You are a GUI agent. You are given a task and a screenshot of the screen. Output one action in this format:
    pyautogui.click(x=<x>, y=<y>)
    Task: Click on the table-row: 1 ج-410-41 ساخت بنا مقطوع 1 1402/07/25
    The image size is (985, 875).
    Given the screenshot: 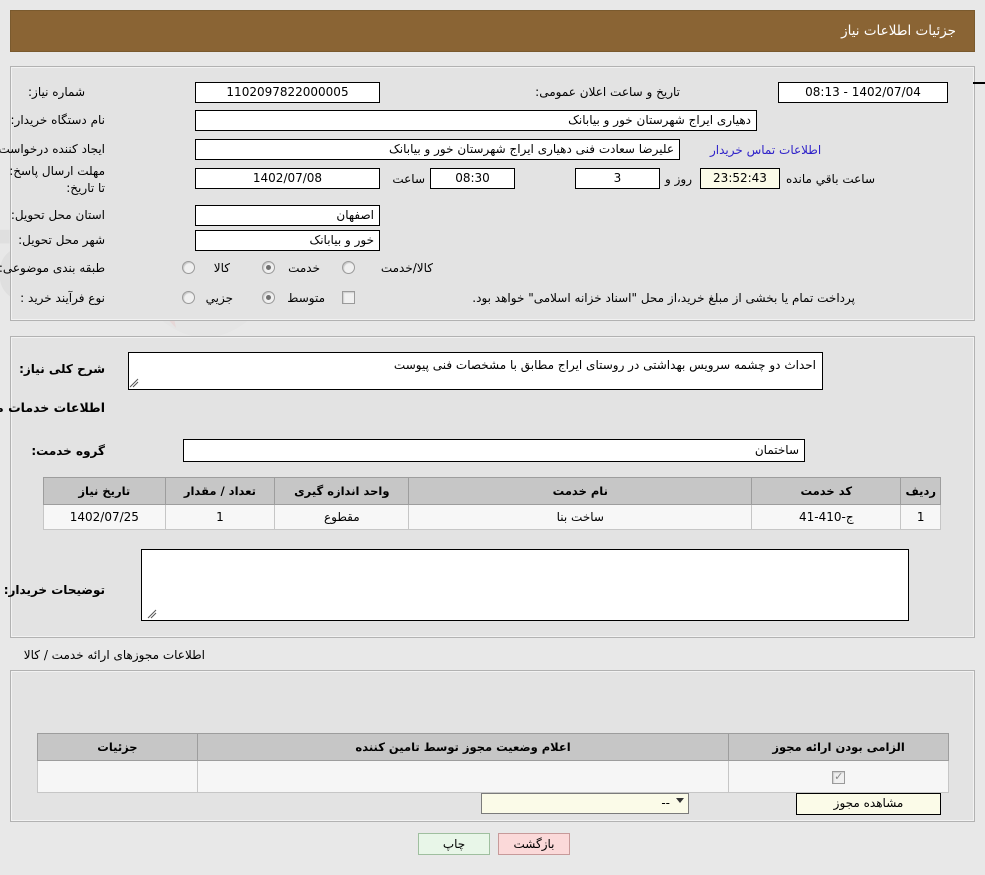 What is the action you would take?
    pyautogui.click(x=492, y=517)
    